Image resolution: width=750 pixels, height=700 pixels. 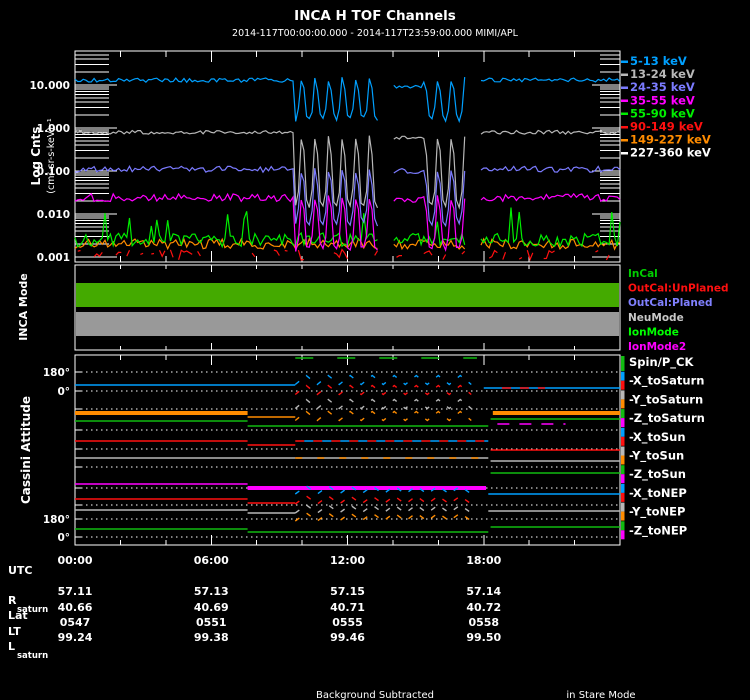 I want to click on y-tick-label: 0.010, so click(x=53, y=215).